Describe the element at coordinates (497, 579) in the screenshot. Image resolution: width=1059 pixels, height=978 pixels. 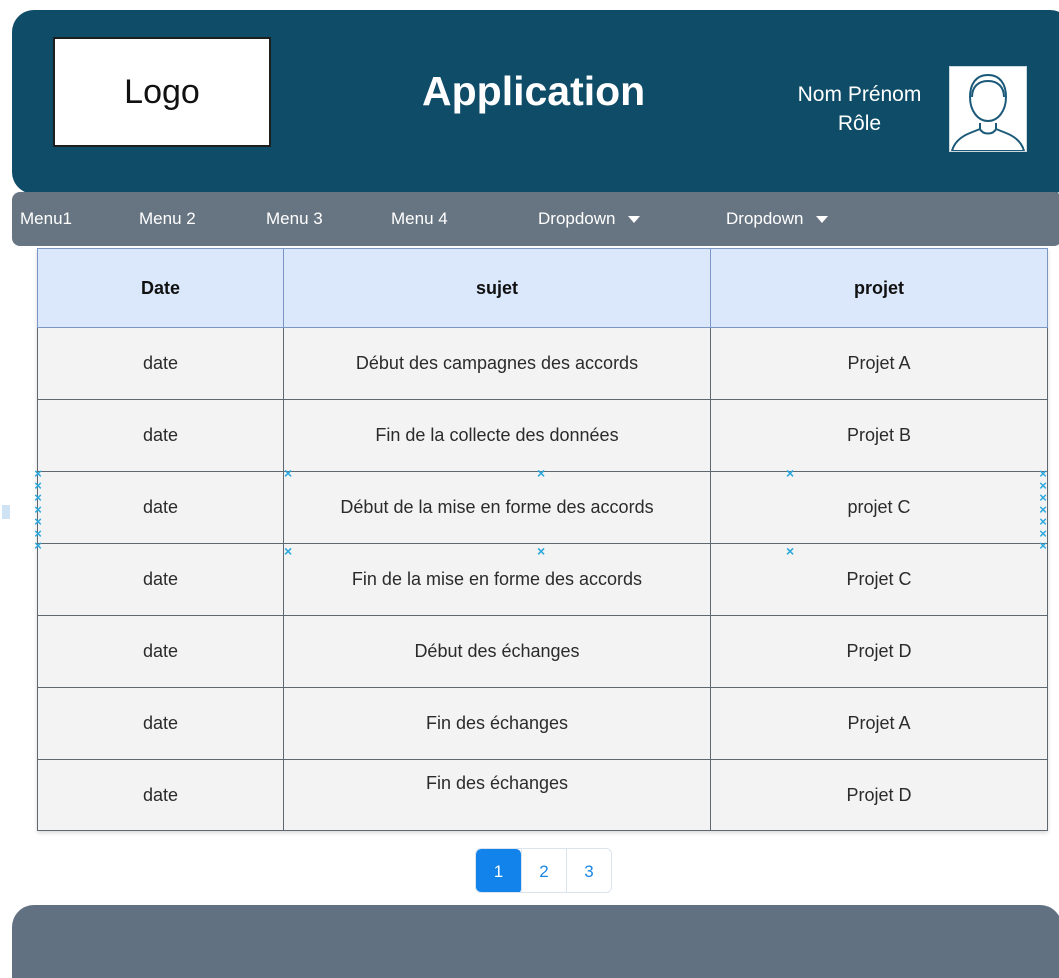
I see `cell-sujet: Fin de la mise en forme des accords` at that location.